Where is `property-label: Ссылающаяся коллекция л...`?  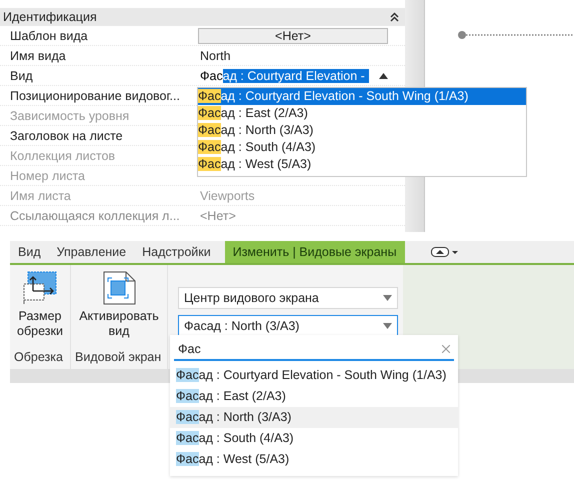 property-label: Ссылающаяся коллекция л... is located at coordinates (95, 216).